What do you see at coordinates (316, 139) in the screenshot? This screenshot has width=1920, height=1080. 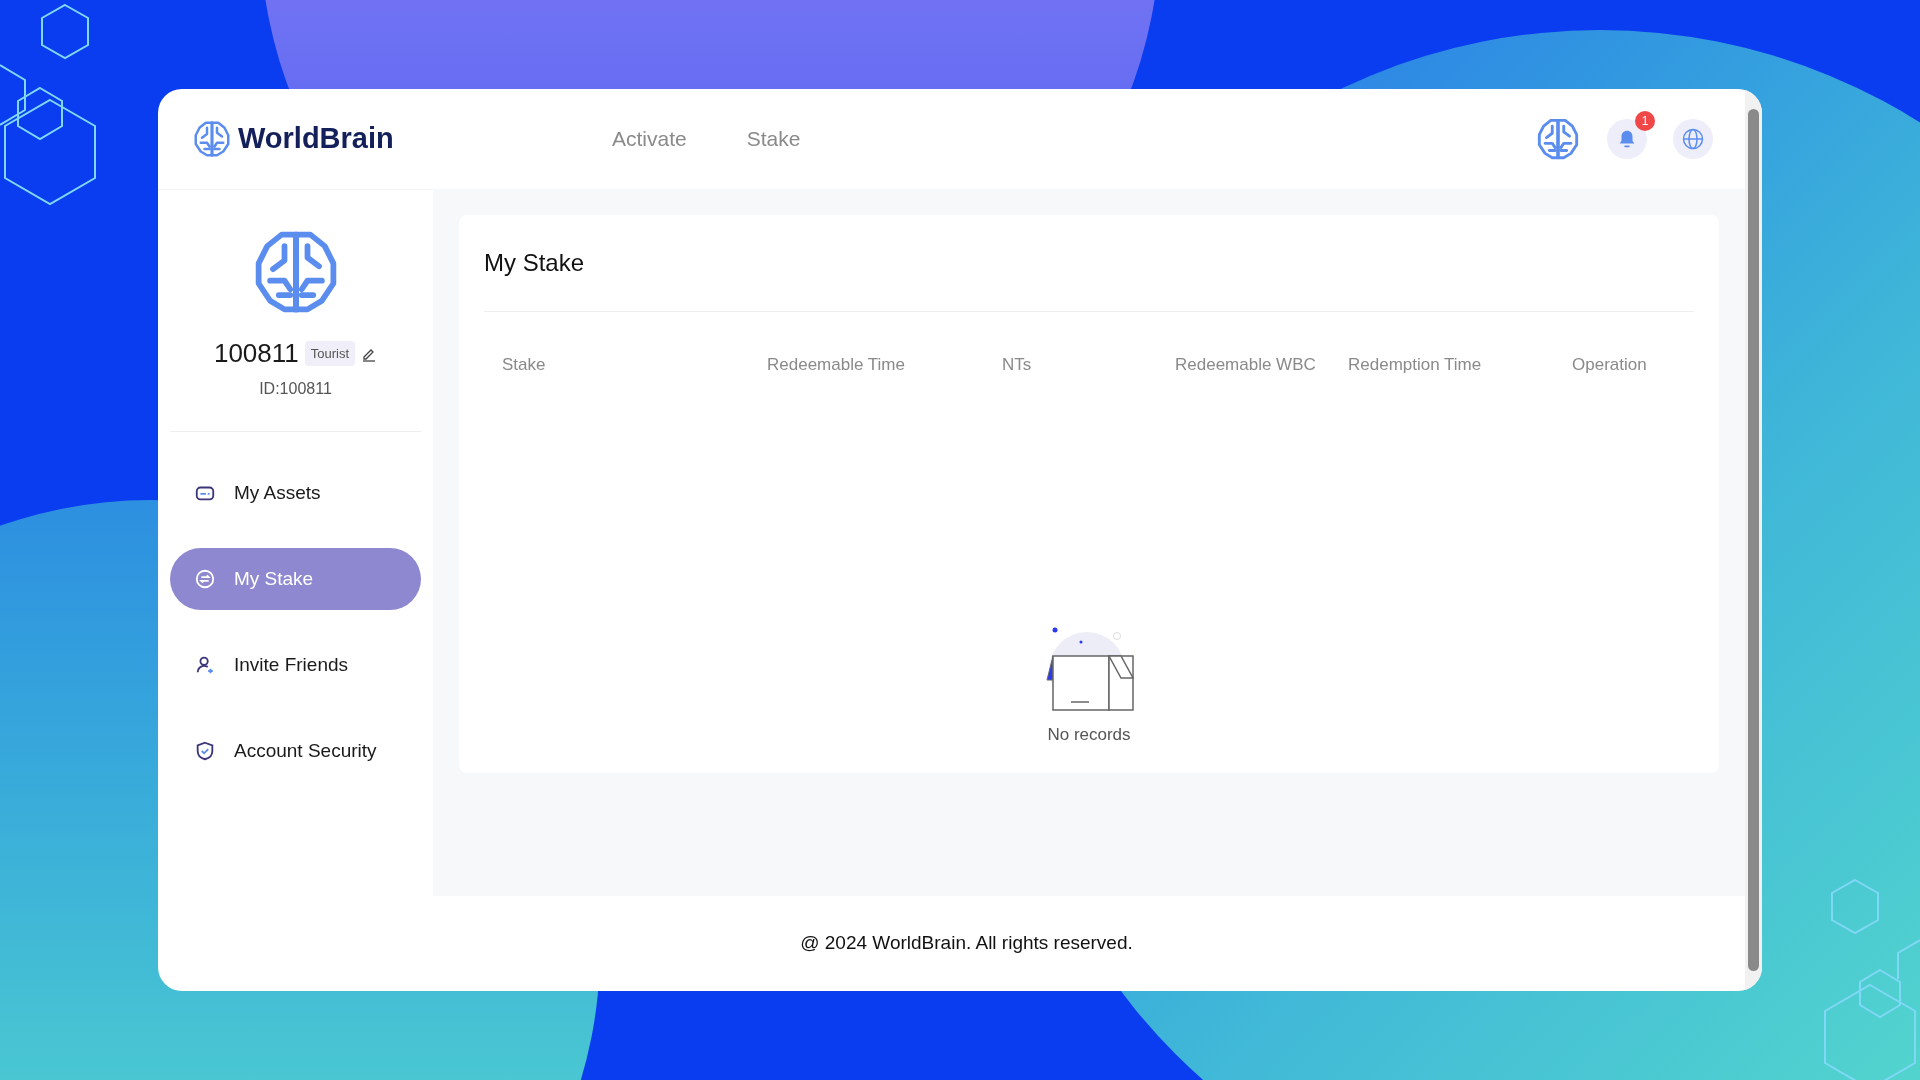 I see `logo-text: WorldBrain` at bounding box center [316, 139].